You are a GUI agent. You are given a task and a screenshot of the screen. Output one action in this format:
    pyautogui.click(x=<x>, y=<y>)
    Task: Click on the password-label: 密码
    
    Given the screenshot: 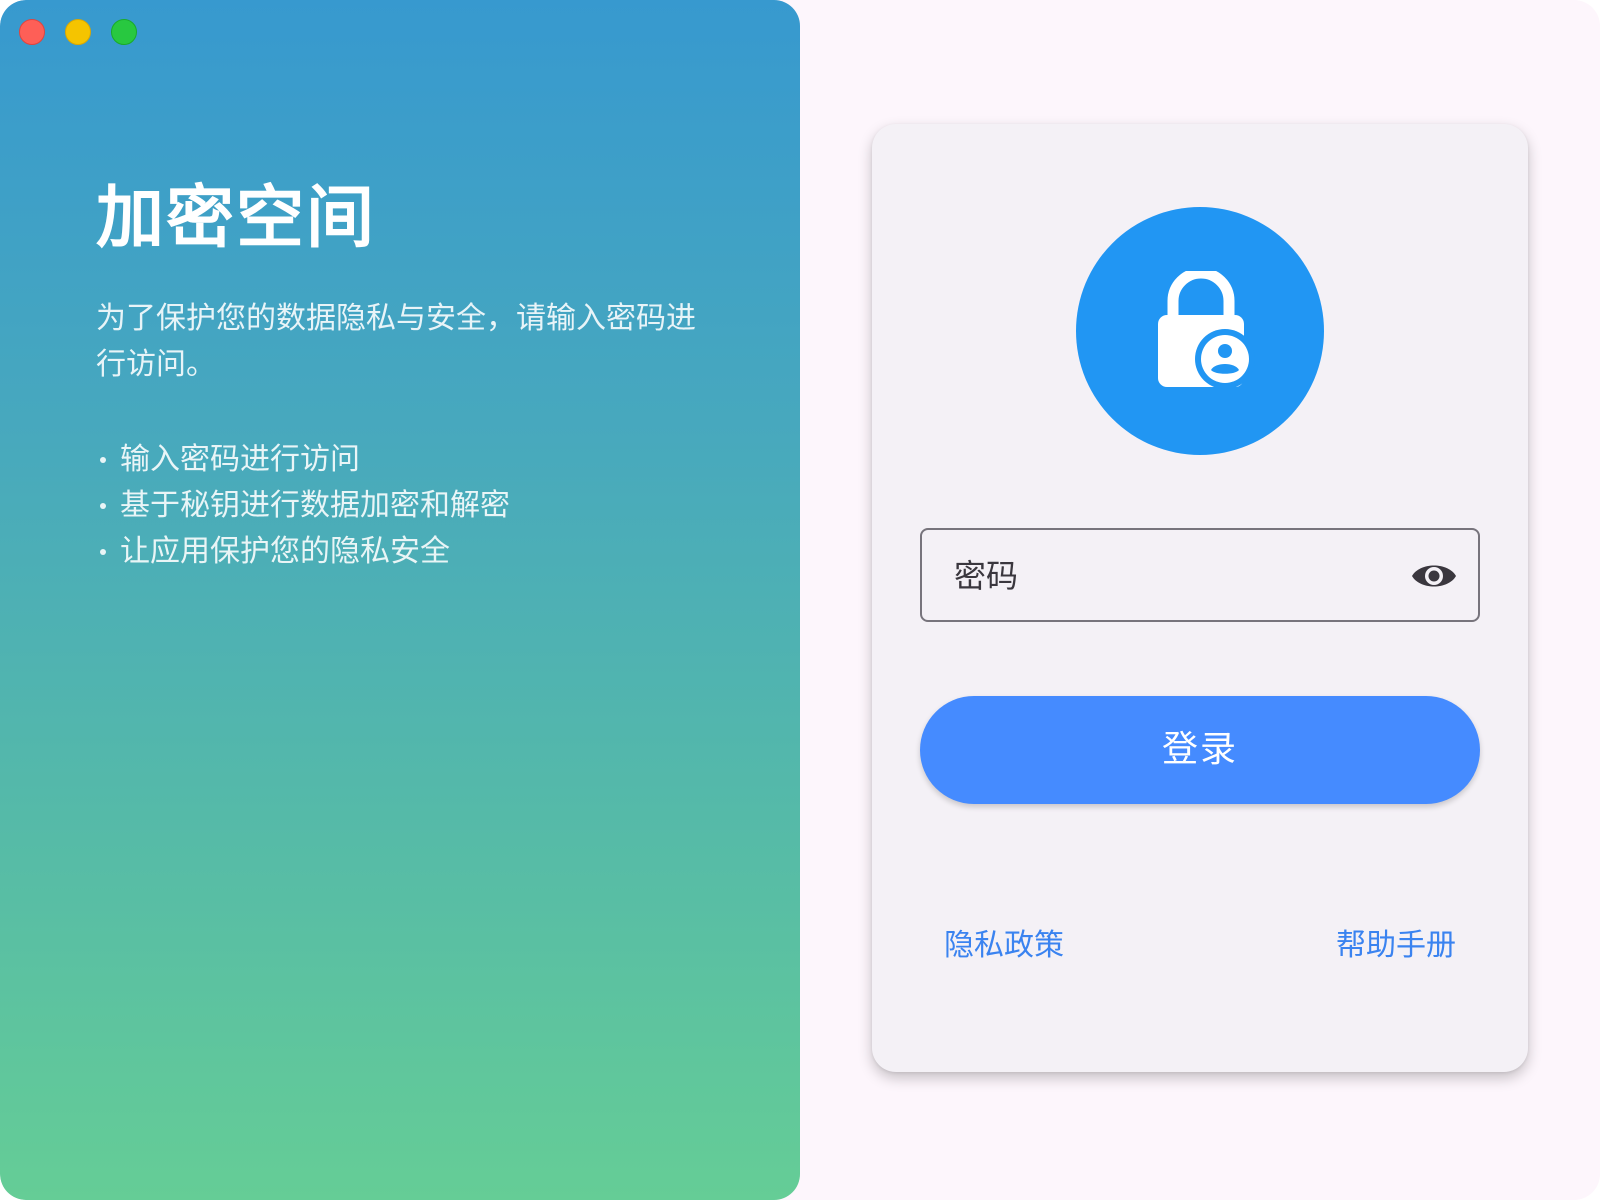 What is the action you would take?
    pyautogui.click(x=986, y=576)
    